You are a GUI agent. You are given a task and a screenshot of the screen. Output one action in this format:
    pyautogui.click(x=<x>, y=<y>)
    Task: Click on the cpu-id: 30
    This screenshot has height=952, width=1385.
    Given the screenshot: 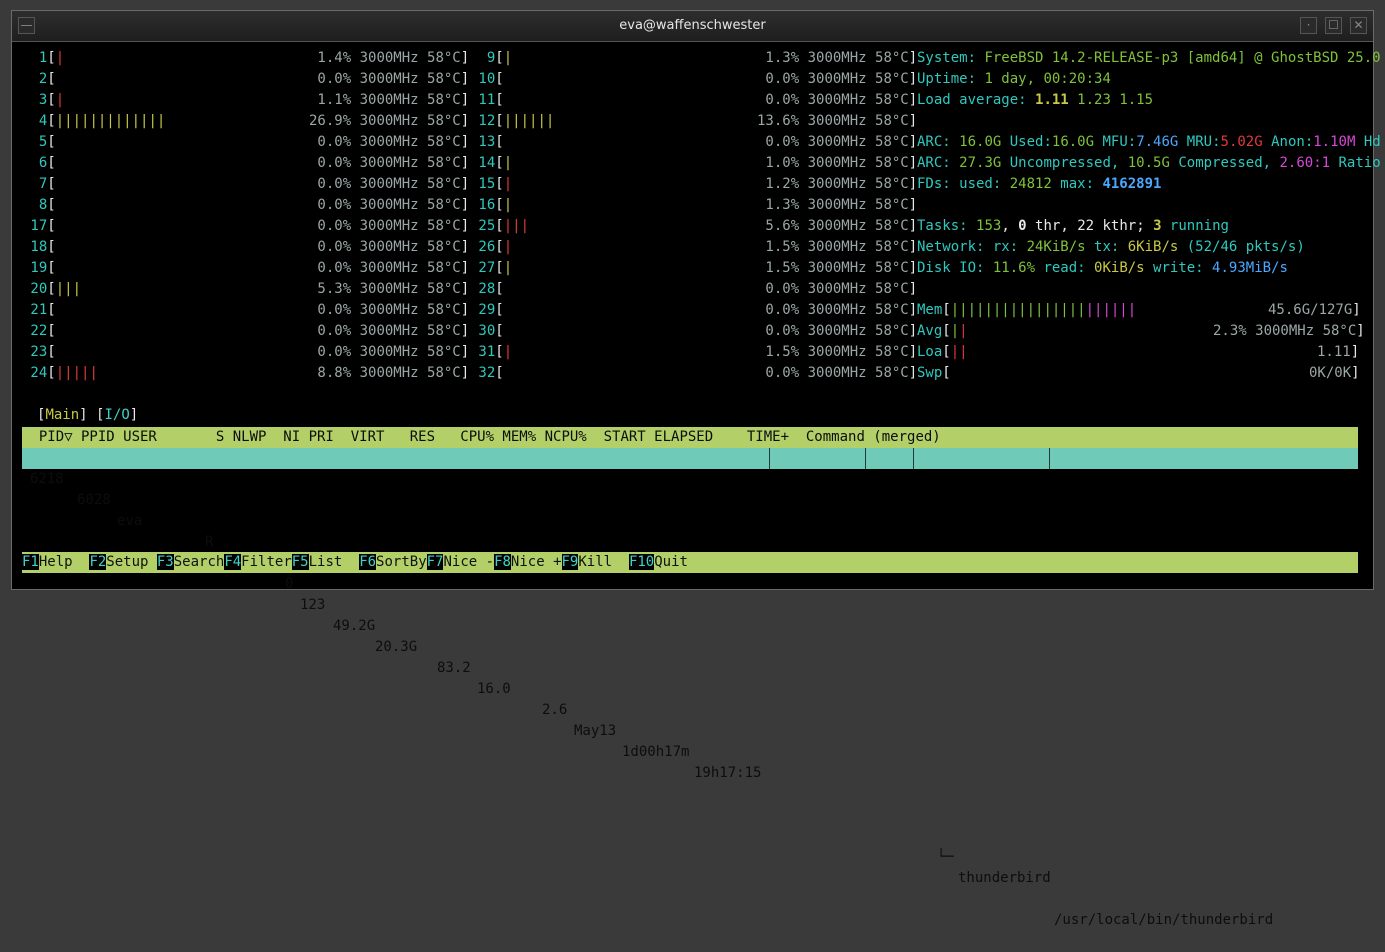 What is the action you would take?
    pyautogui.click(x=483, y=331)
    